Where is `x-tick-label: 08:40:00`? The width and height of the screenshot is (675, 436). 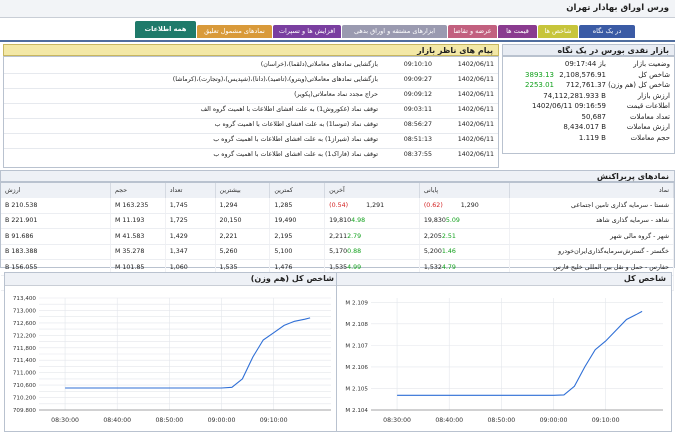 x-tick-label: 08:40:00 is located at coordinates (449, 420).